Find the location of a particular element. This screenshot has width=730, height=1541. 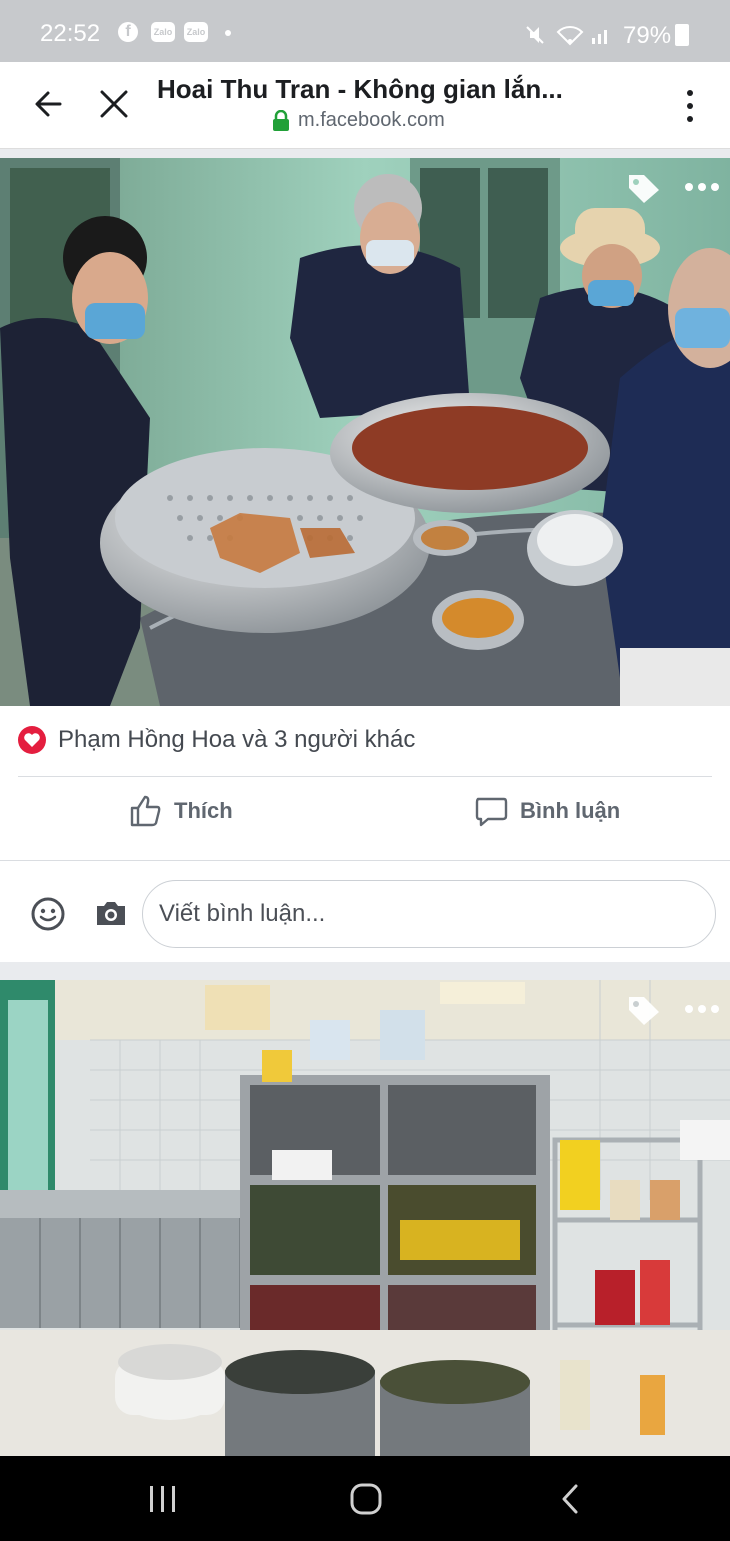

more-horiz-icon is located at coordinates (702, 187).